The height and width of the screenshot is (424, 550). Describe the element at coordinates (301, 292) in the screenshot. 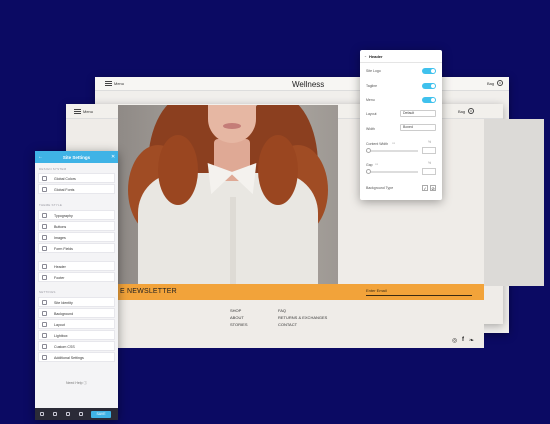

I see `newsletter-bar: E NEWSLETTER Enter Email` at that location.